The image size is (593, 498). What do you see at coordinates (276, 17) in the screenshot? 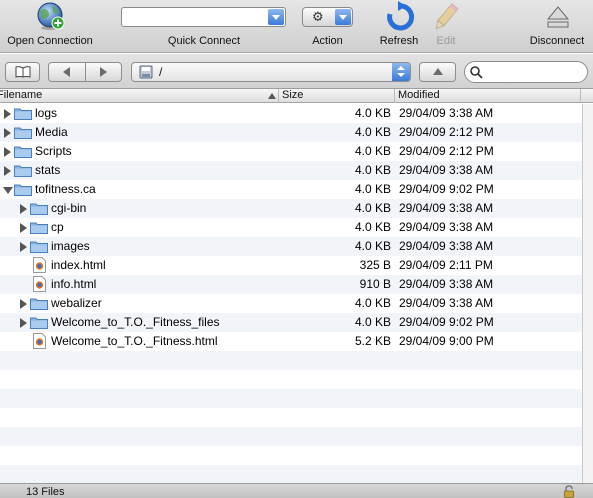
I see `chevron-down-icon` at bounding box center [276, 17].